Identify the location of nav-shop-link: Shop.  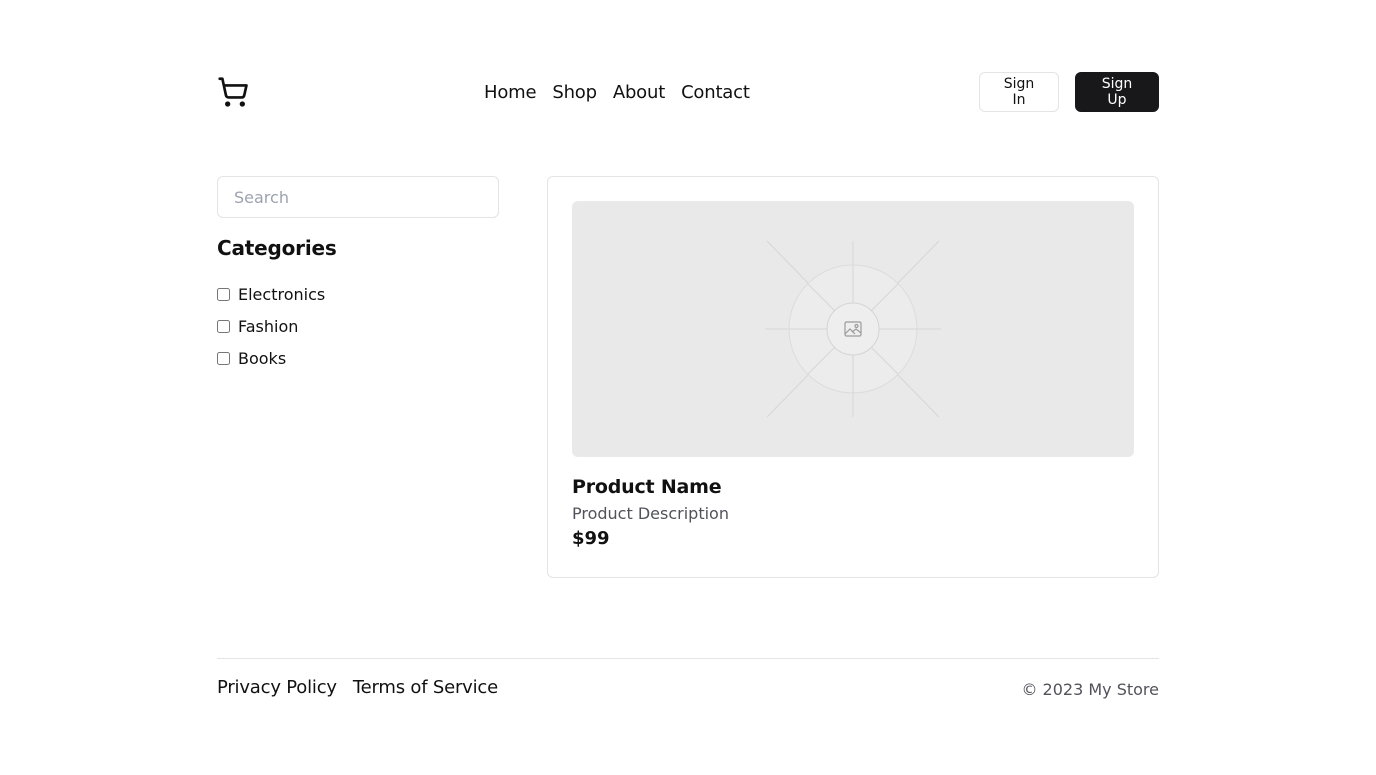
(574, 92).